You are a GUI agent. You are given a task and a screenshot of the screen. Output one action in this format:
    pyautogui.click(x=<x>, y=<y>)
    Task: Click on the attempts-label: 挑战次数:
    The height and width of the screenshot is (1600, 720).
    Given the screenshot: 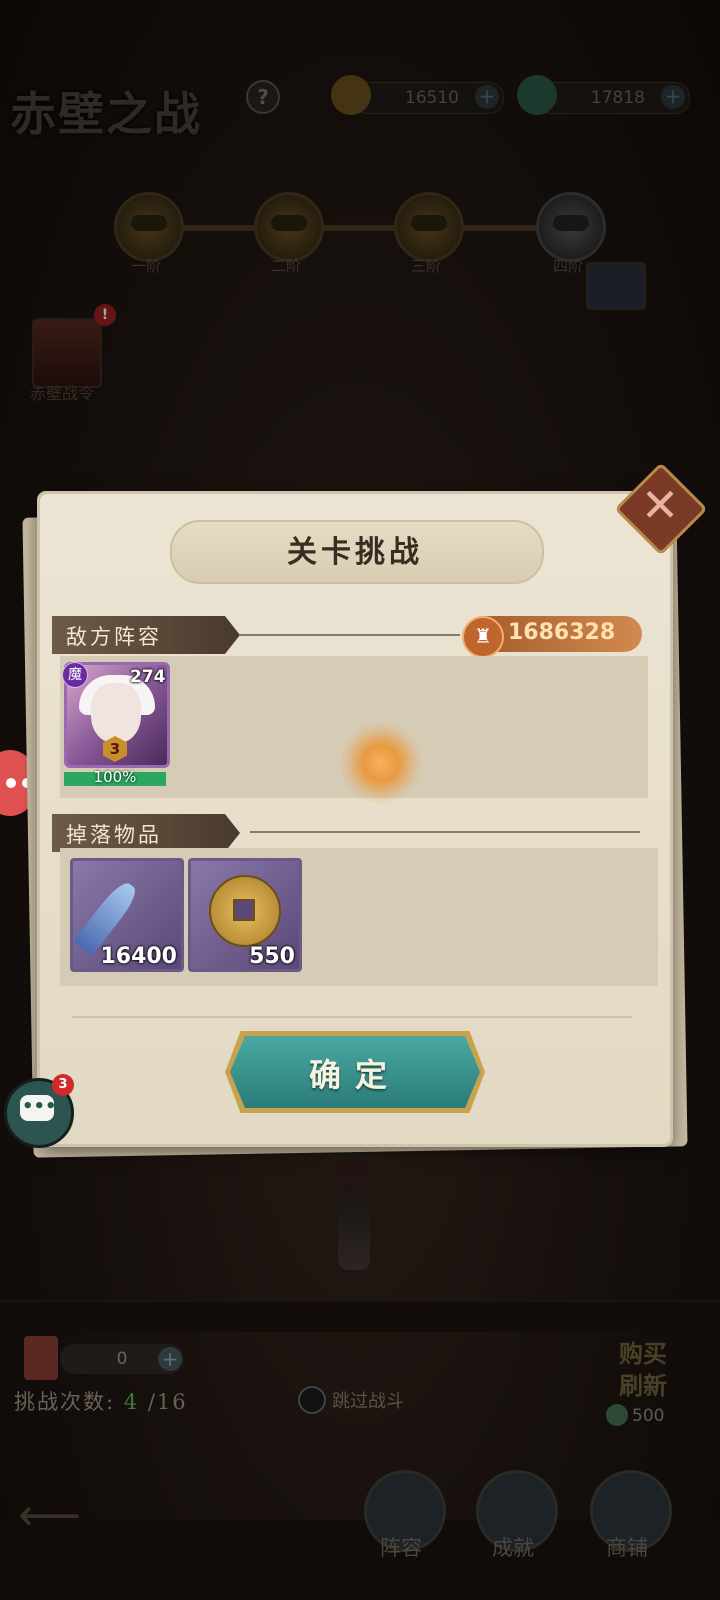 What is the action you would take?
    pyautogui.click(x=65, y=1402)
    